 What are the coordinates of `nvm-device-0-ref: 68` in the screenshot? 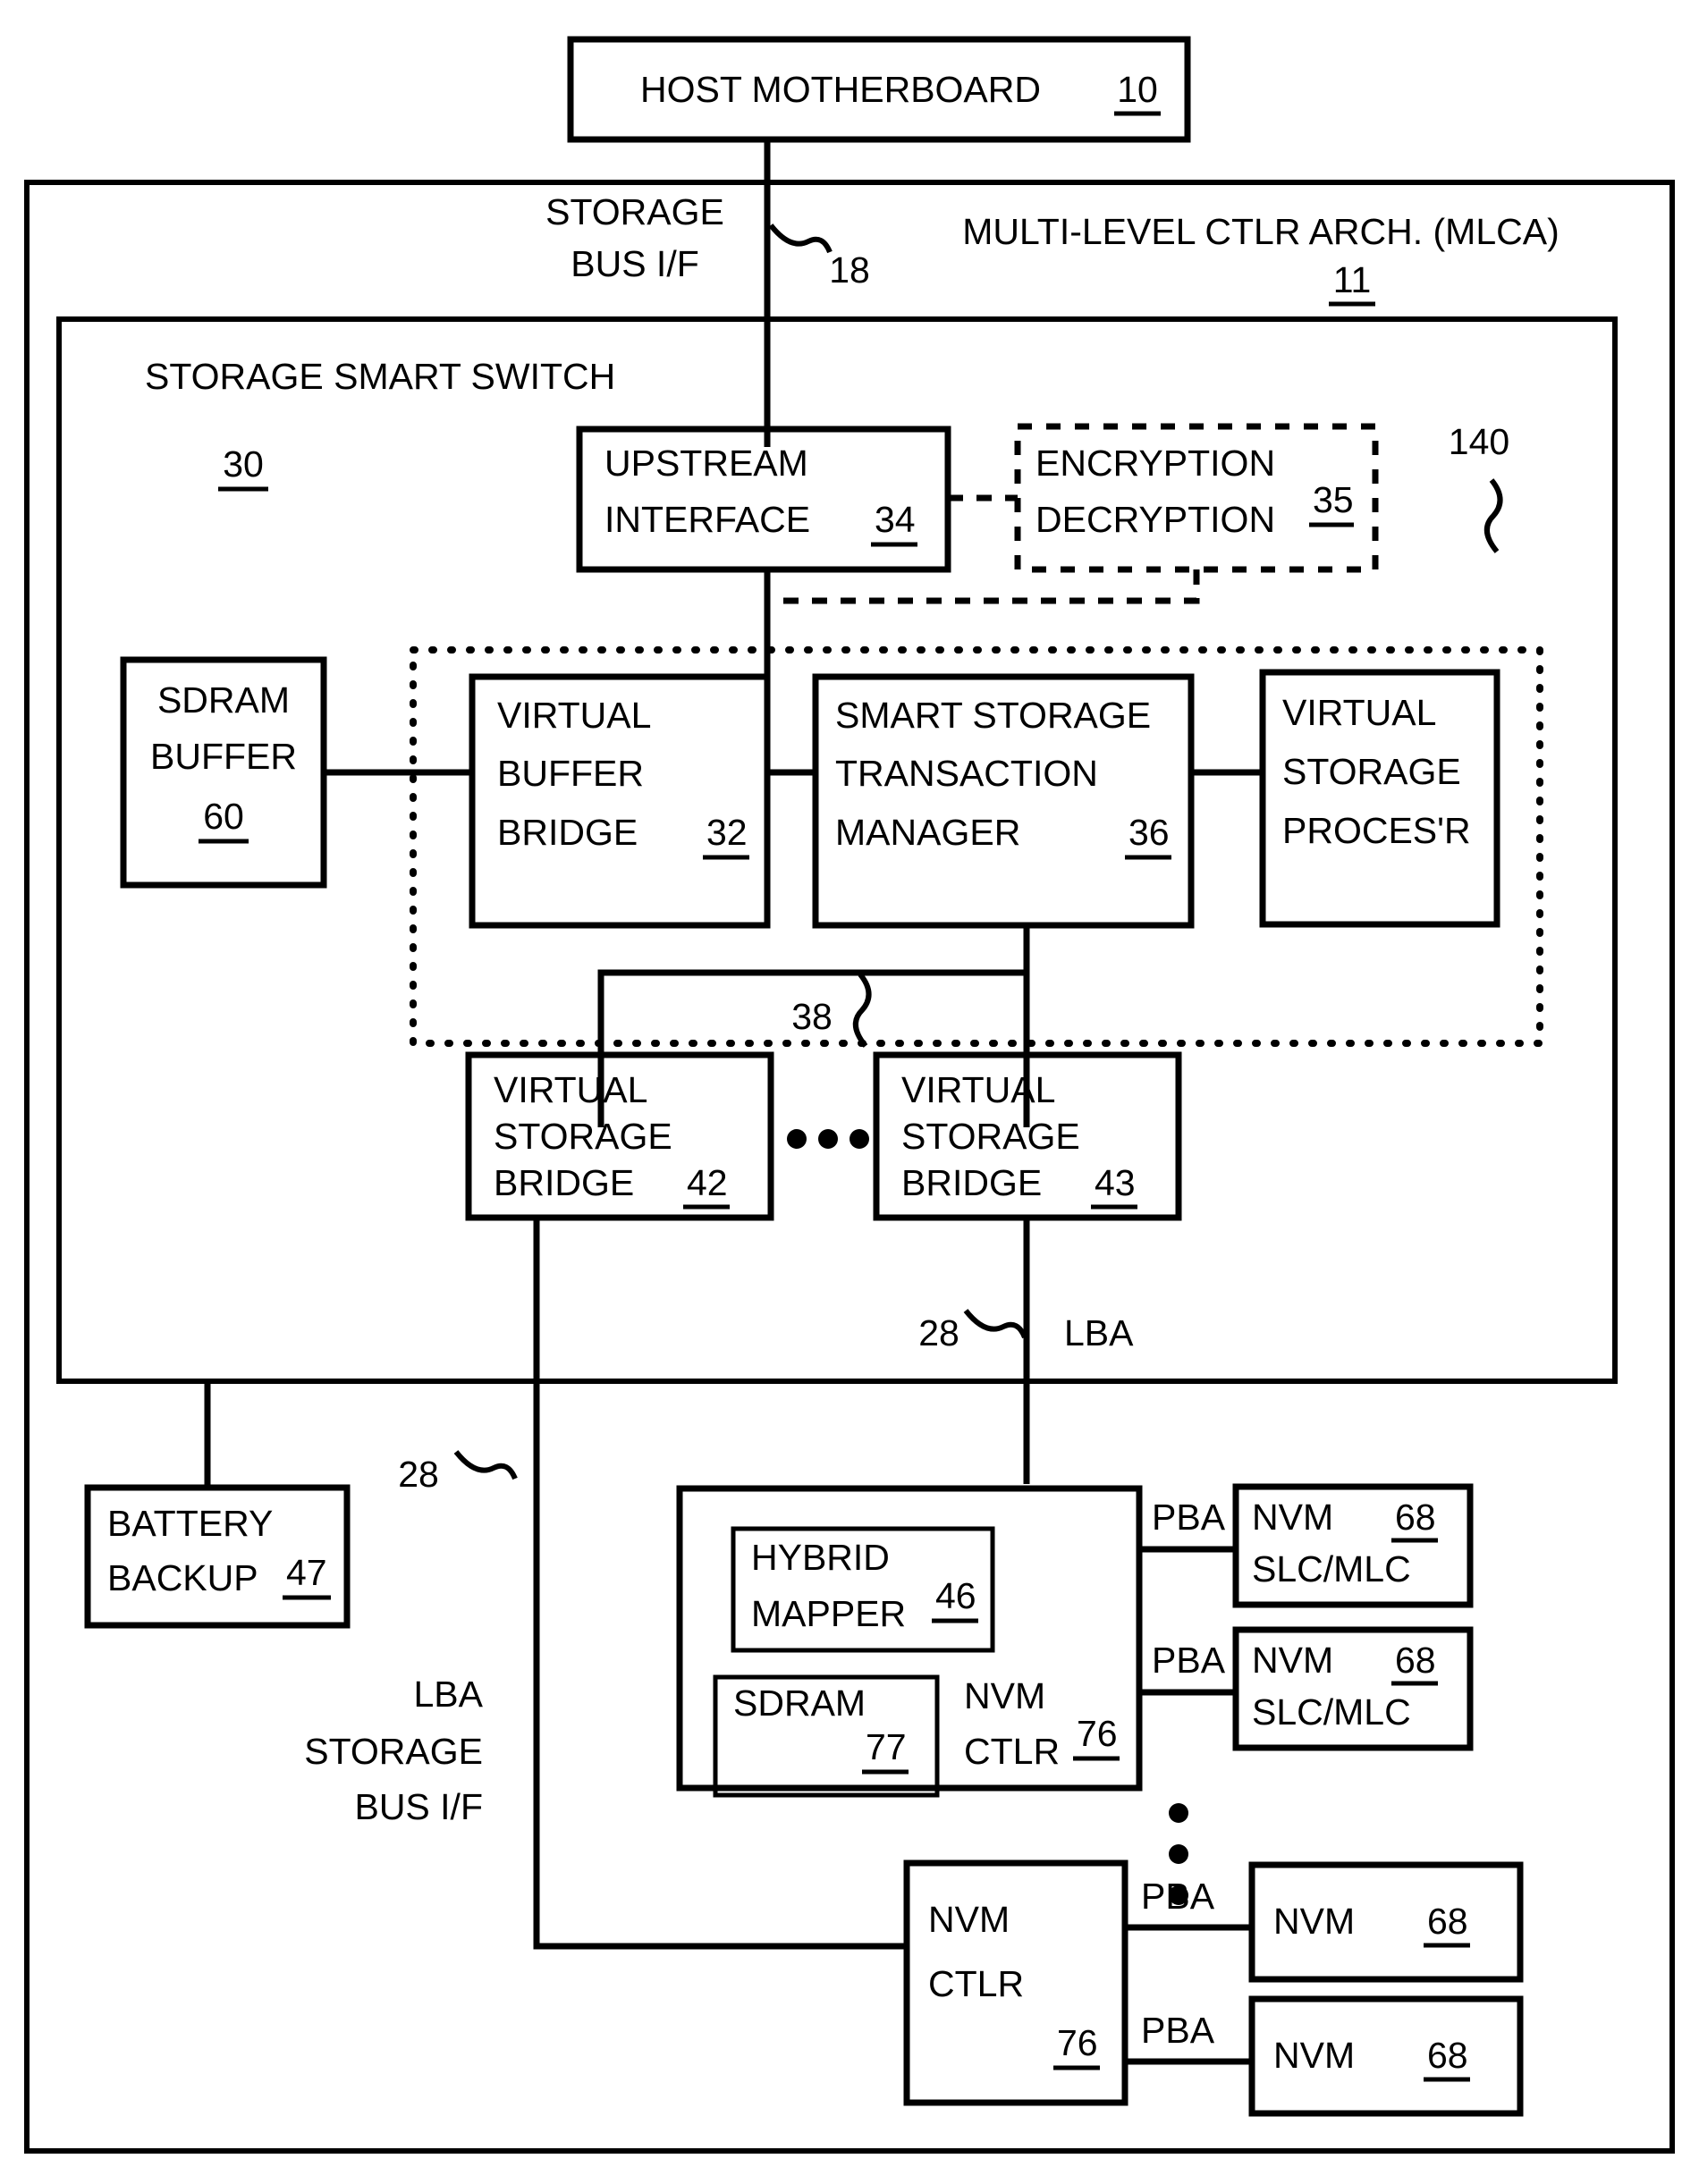 It's located at (1416, 1517).